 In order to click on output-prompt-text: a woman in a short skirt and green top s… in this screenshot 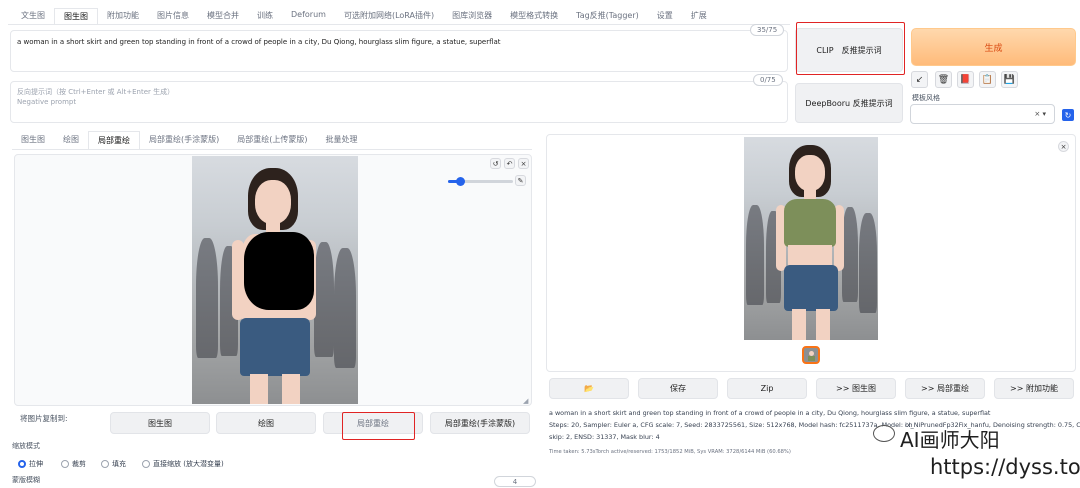, I will do `click(770, 413)`.